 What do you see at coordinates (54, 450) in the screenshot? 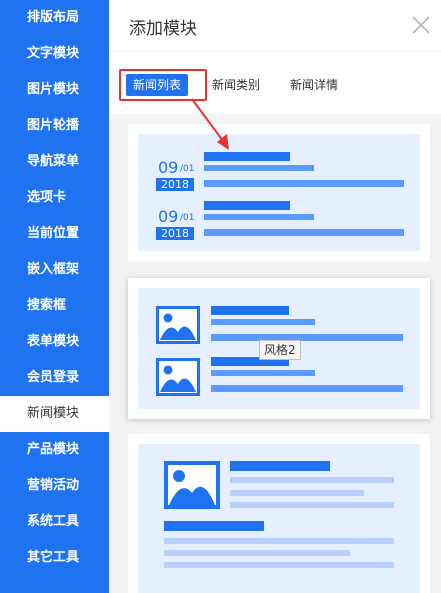
I see `sidebar-item-product-module: 产品模块` at bounding box center [54, 450].